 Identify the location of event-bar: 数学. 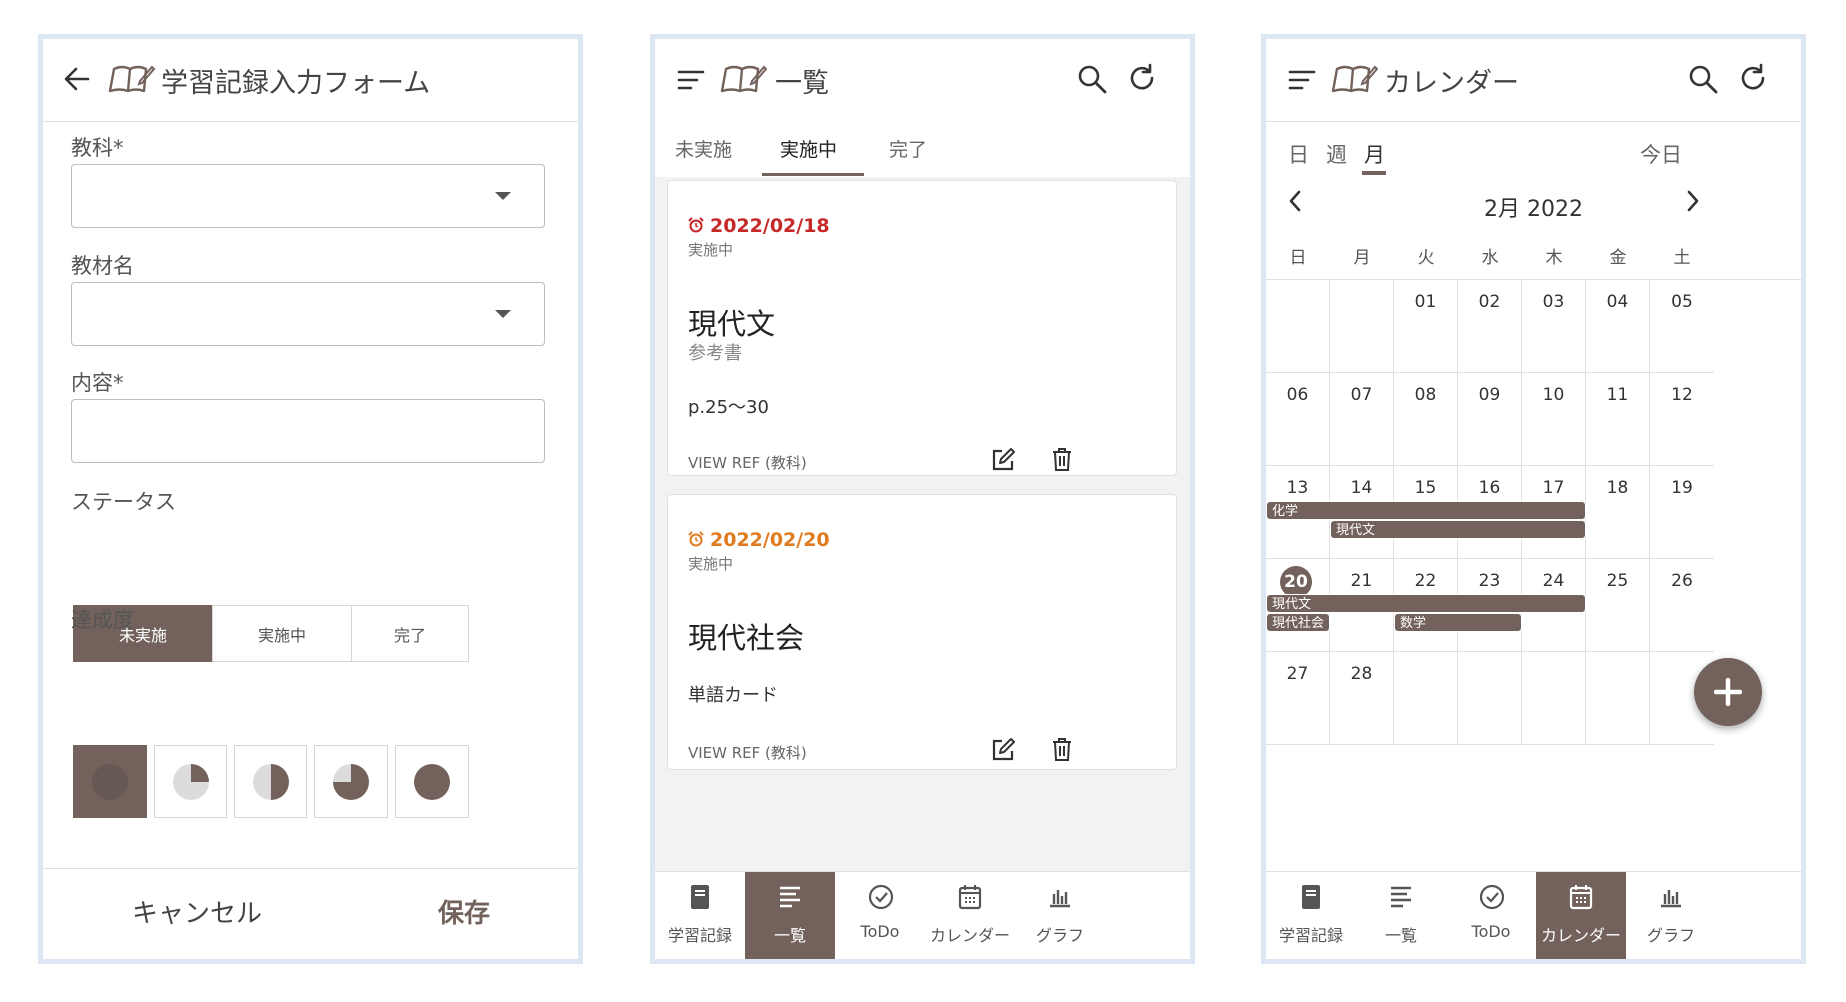
(1458, 622).